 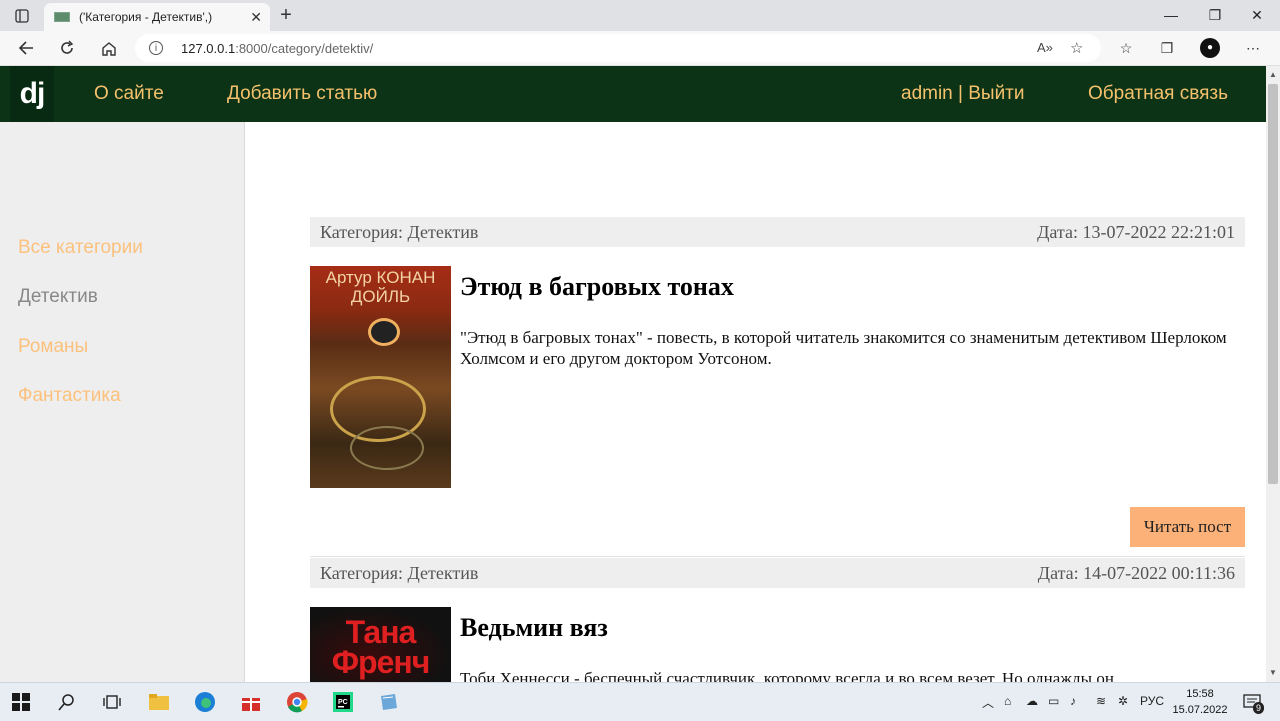 What do you see at coordinates (618, 48) in the screenshot?
I see `address-bar: i 127.0.0.1:8000/category/detektiv/ A» ☆` at bounding box center [618, 48].